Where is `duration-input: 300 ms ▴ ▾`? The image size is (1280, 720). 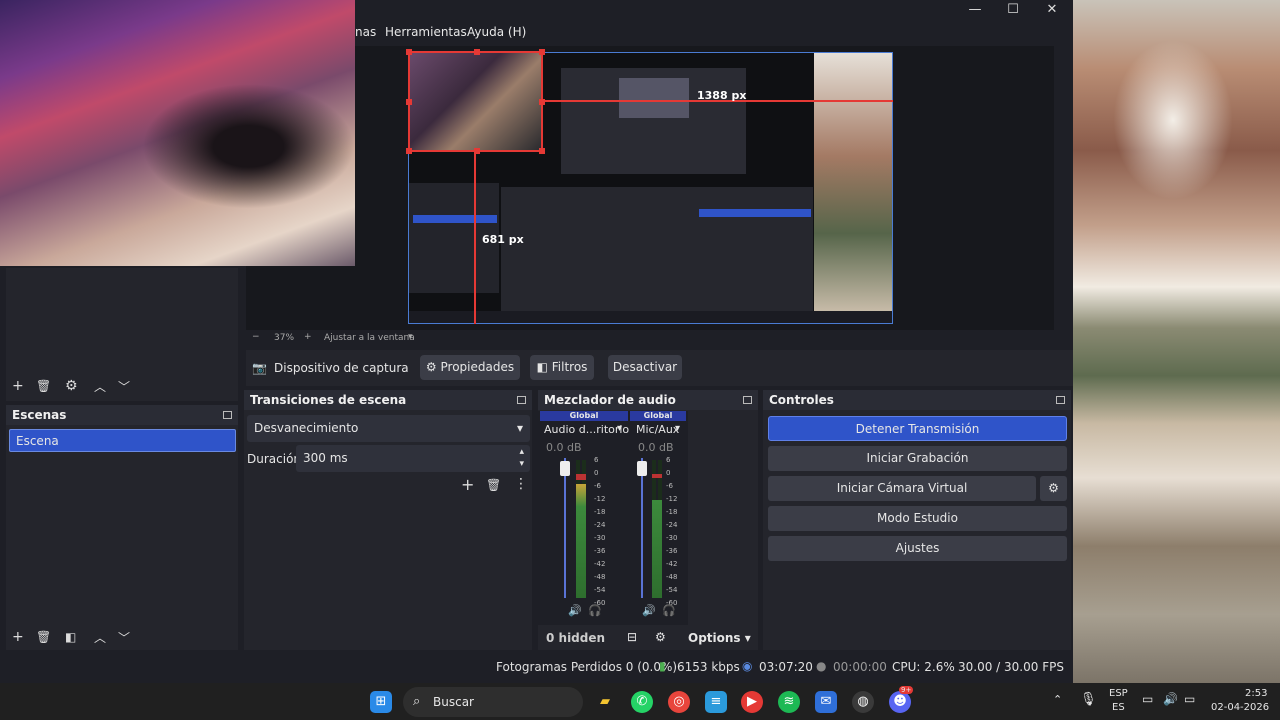
duration-input: 300 ms ▴ ▾ is located at coordinates (413, 458).